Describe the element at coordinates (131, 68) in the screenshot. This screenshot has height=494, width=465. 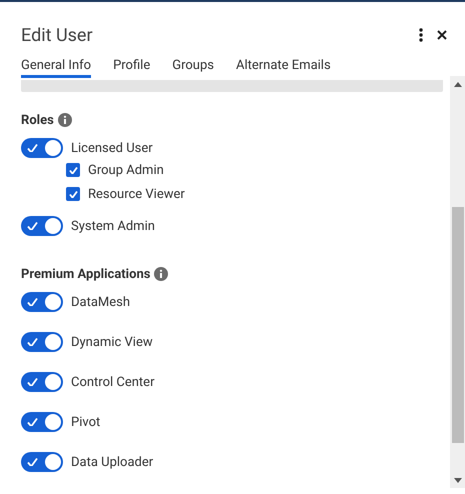
I see `tab: Profile` at that location.